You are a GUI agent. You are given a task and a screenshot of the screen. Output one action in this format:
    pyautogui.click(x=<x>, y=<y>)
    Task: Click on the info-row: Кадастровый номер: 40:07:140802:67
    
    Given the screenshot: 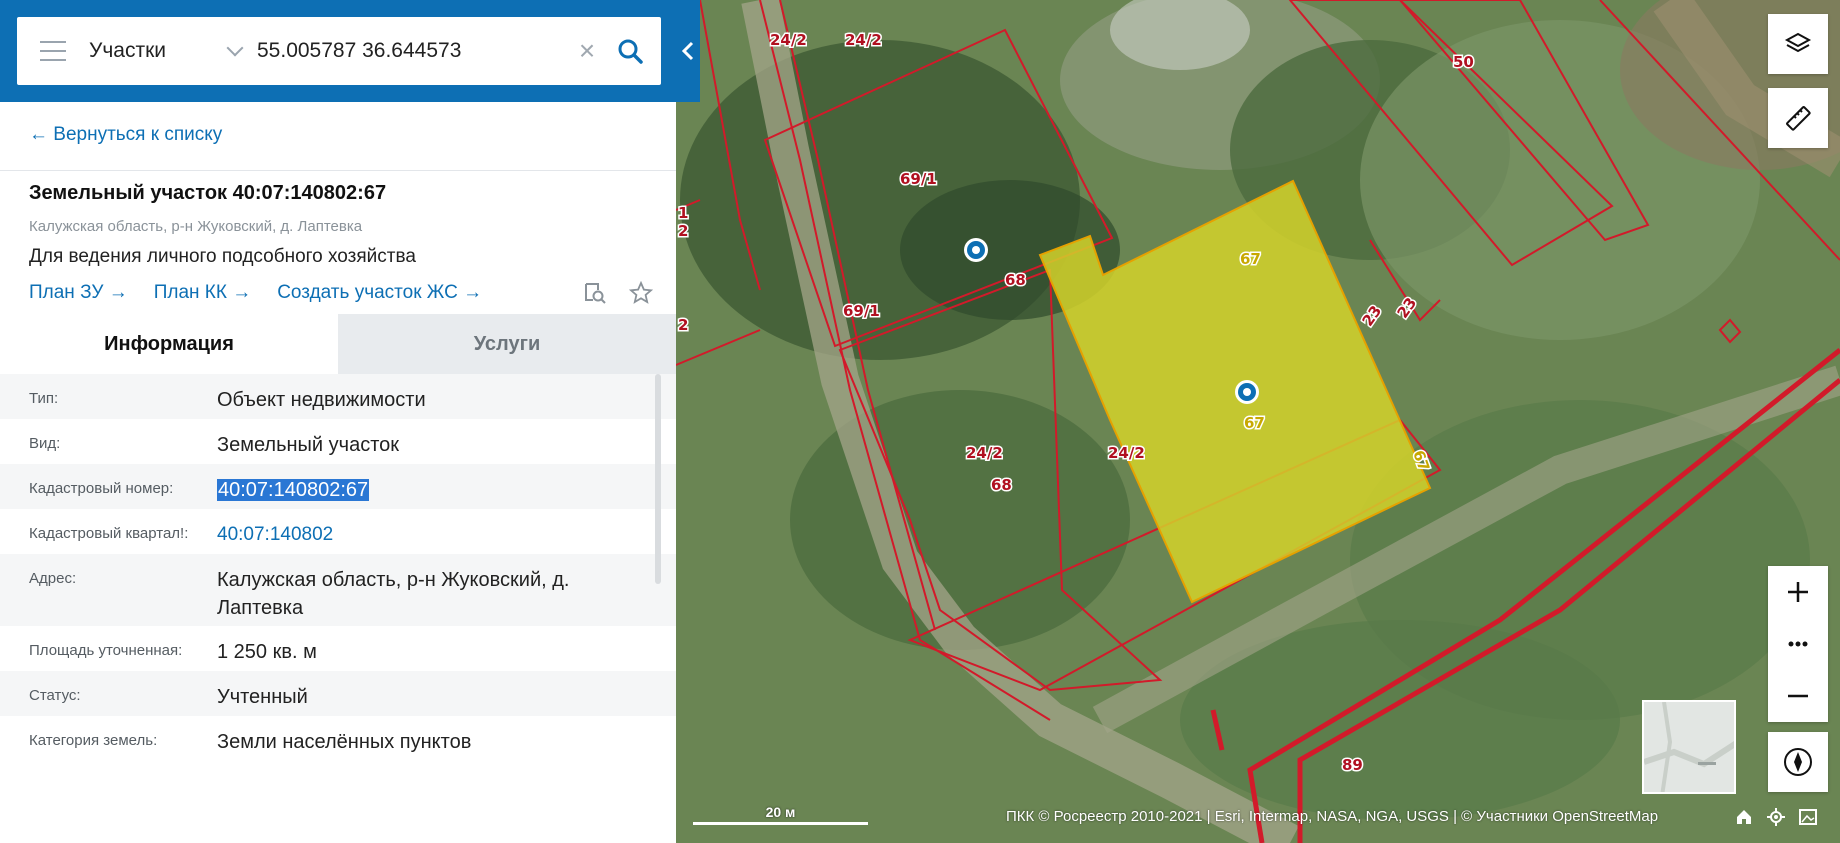 What is the action you would take?
    pyautogui.click(x=338, y=486)
    